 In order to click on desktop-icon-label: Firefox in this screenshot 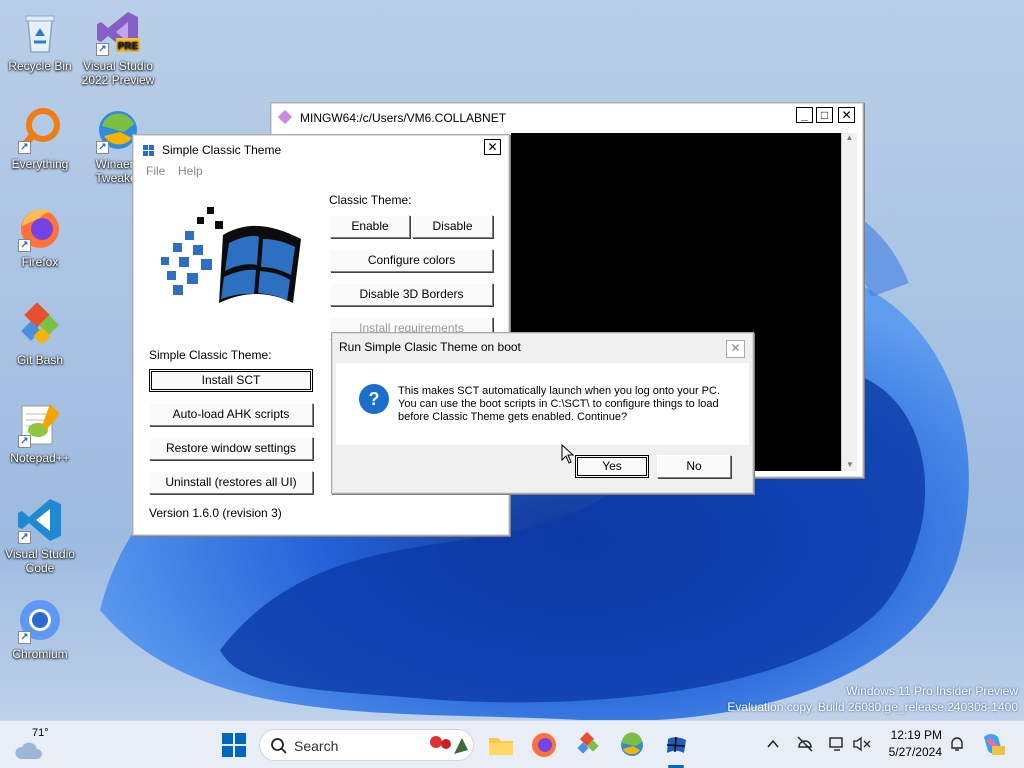, I will do `click(40, 262)`.